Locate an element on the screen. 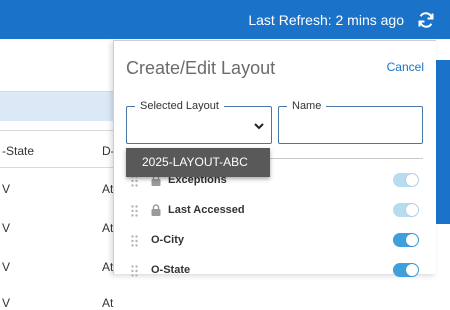  field-row-o-state: O-State is located at coordinates (275, 270).